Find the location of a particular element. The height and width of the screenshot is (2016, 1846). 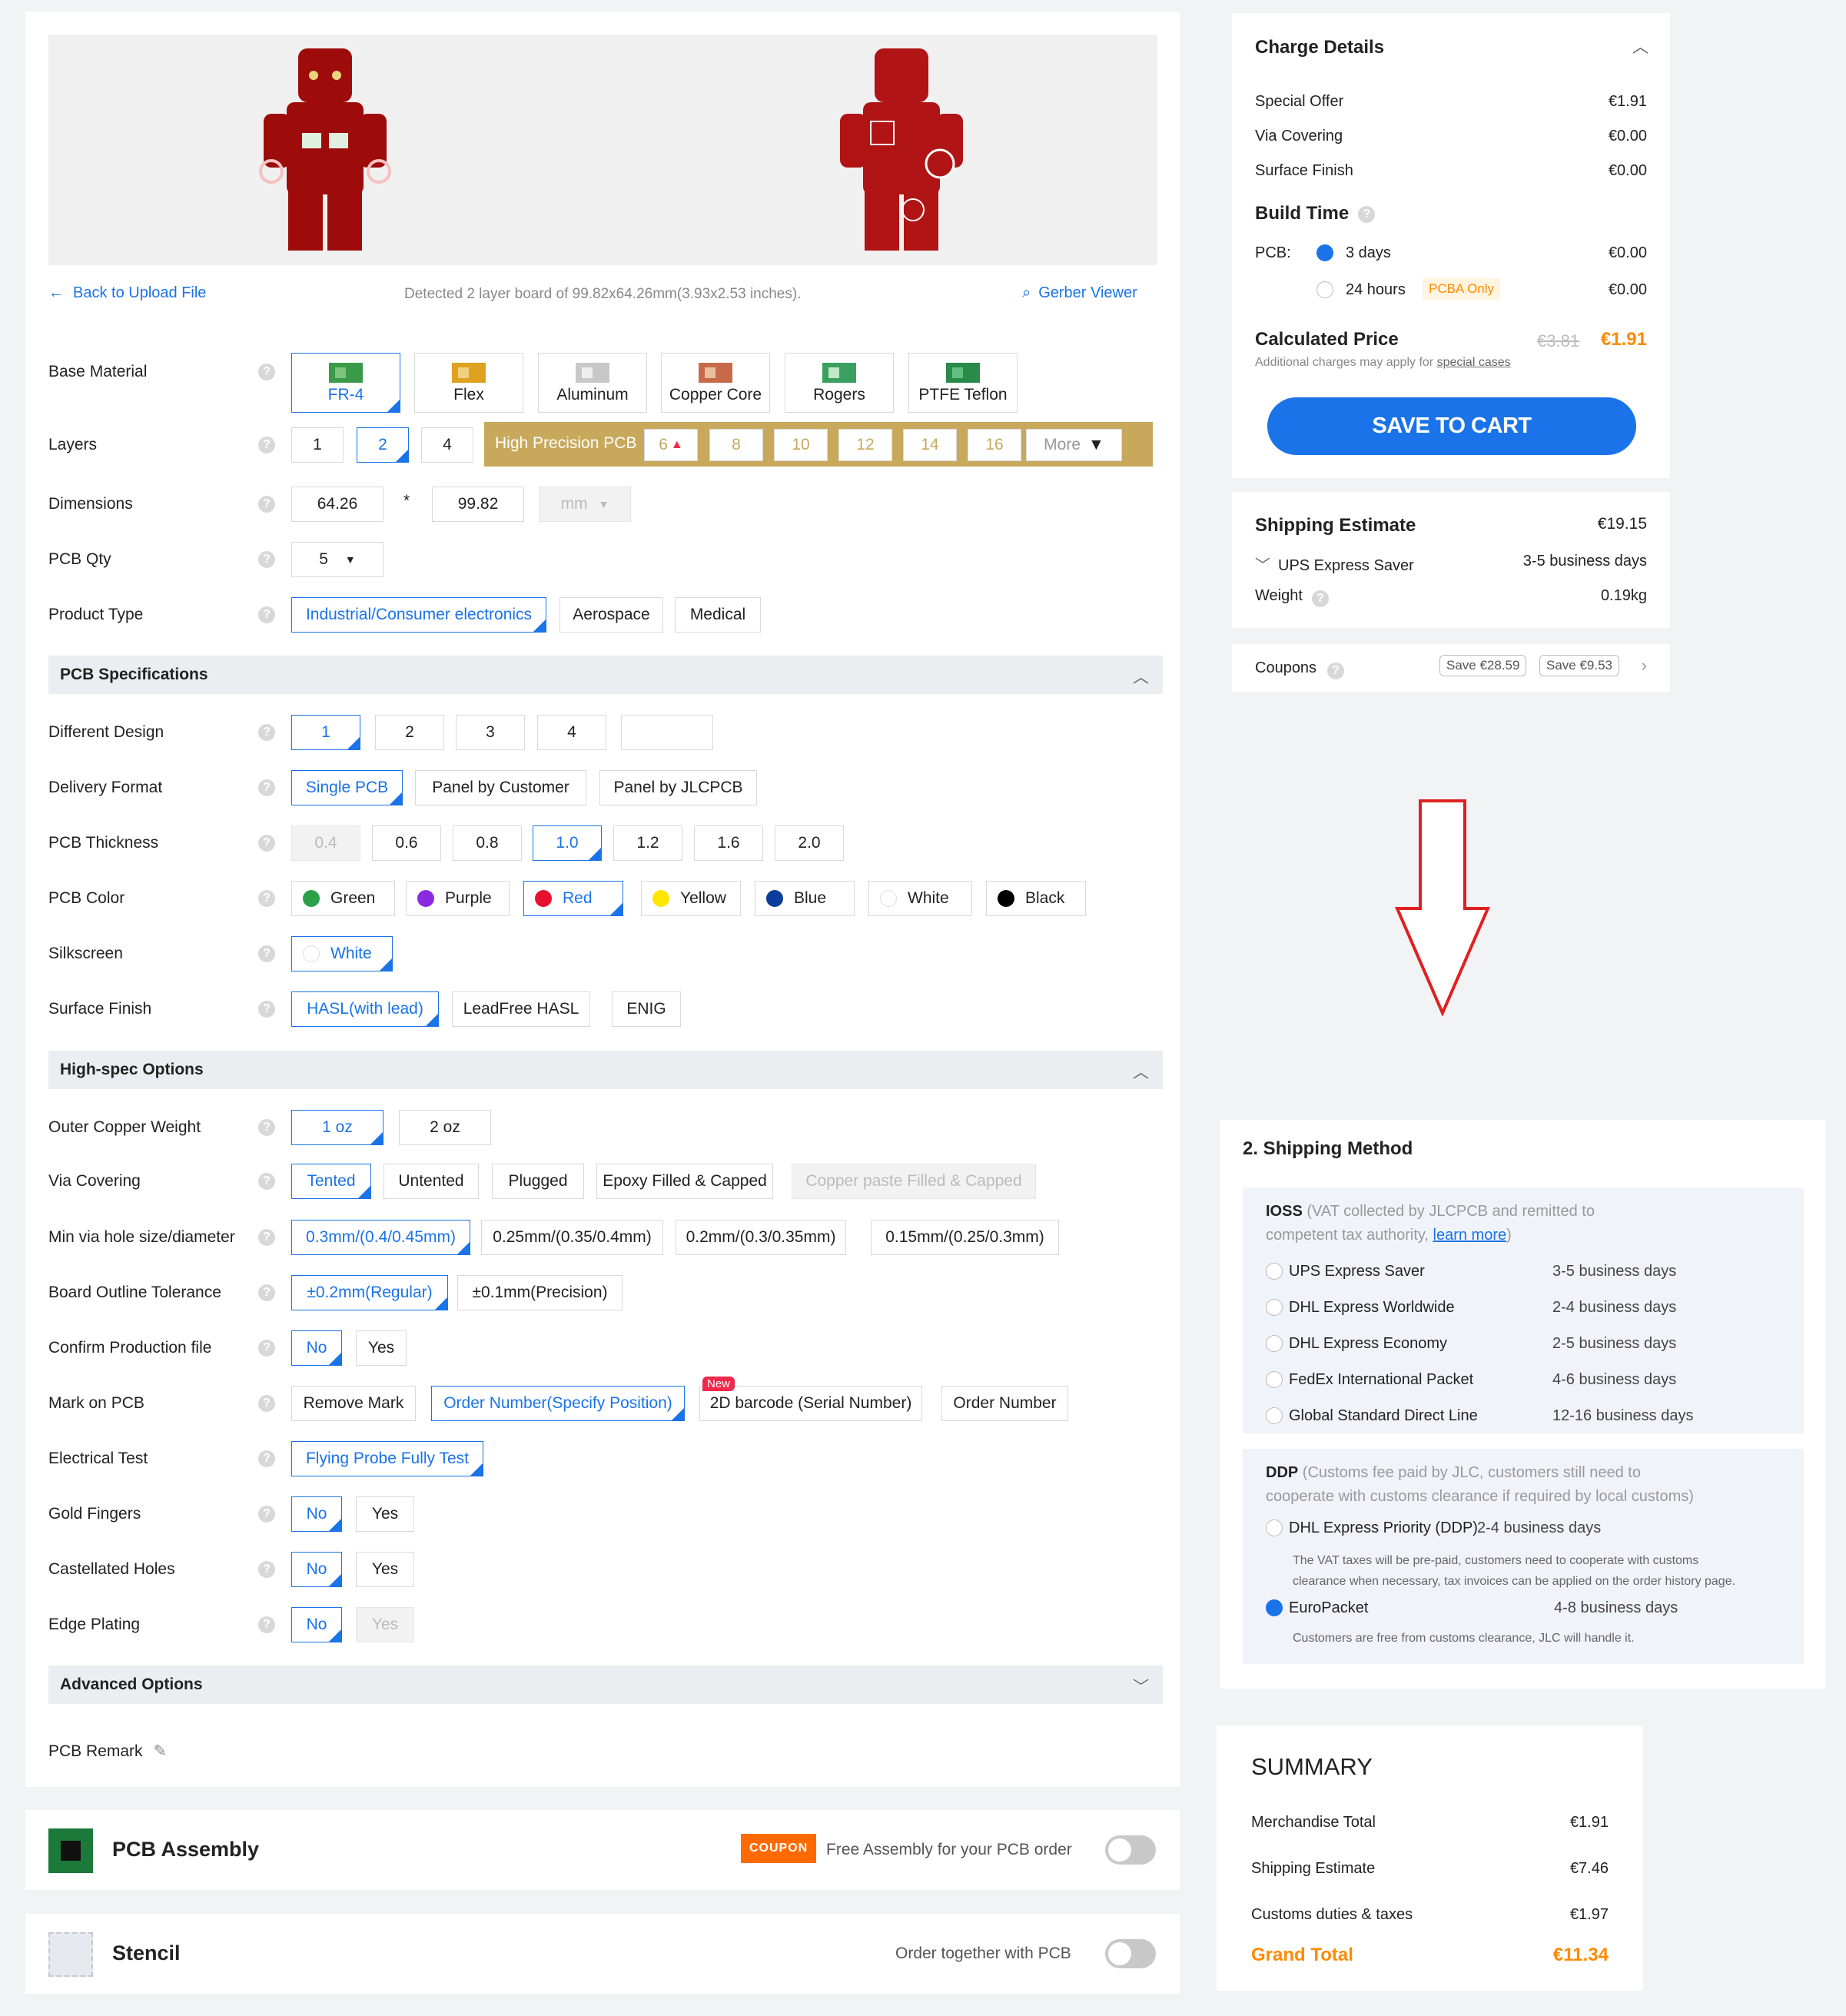

castel-no: No is located at coordinates (317, 1569).